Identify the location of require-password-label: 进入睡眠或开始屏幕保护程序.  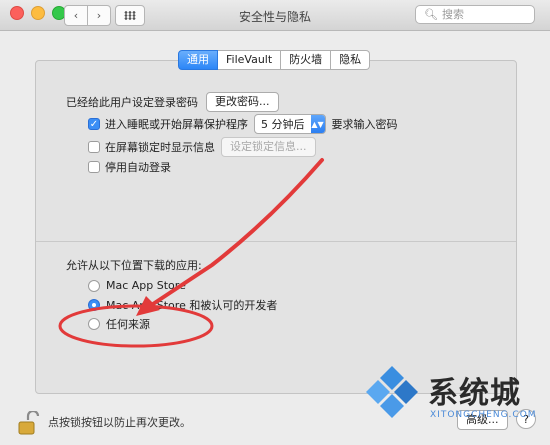
(176, 124).